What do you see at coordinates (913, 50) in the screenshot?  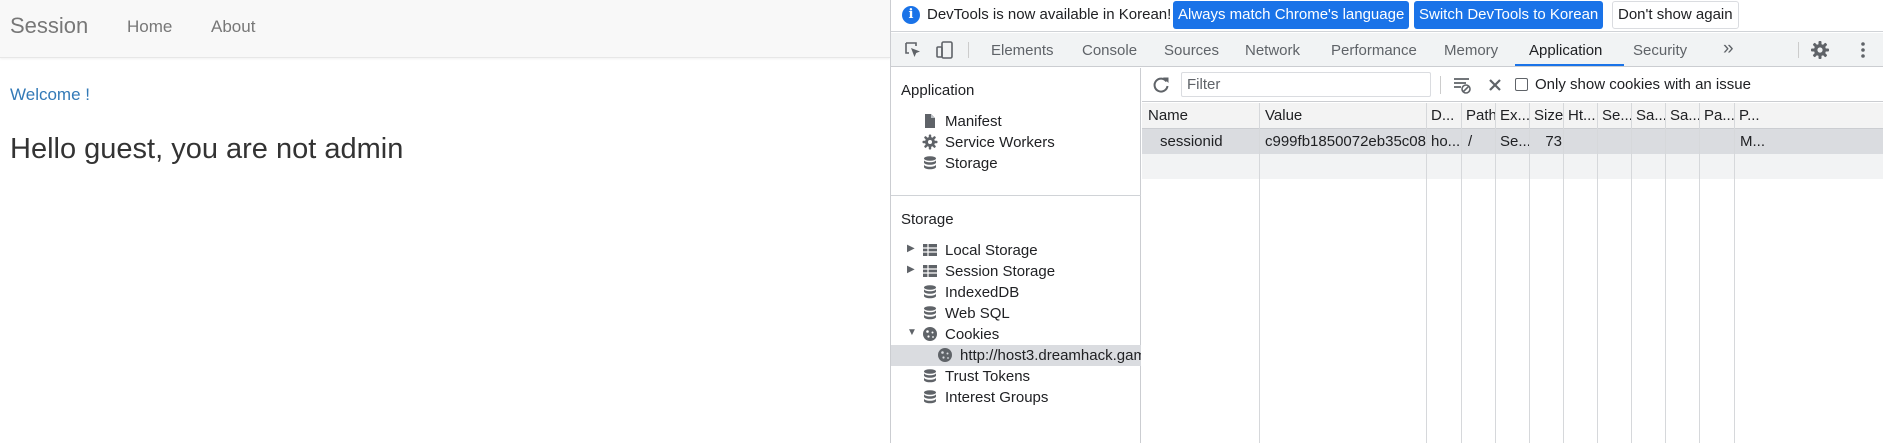 I see `inspect-element-icon` at bounding box center [913, 50].